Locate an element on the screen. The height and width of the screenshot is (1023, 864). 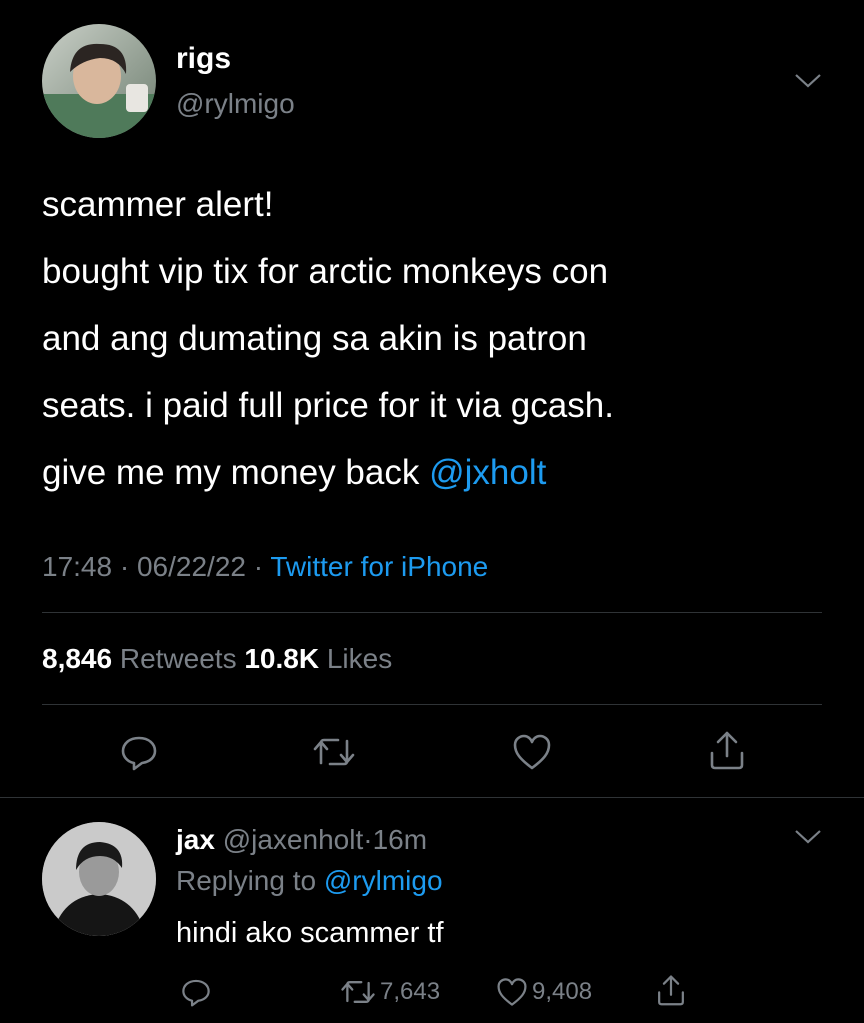
tweet-source-link: Twitter for iPhone is located at coordinates (379, 566).